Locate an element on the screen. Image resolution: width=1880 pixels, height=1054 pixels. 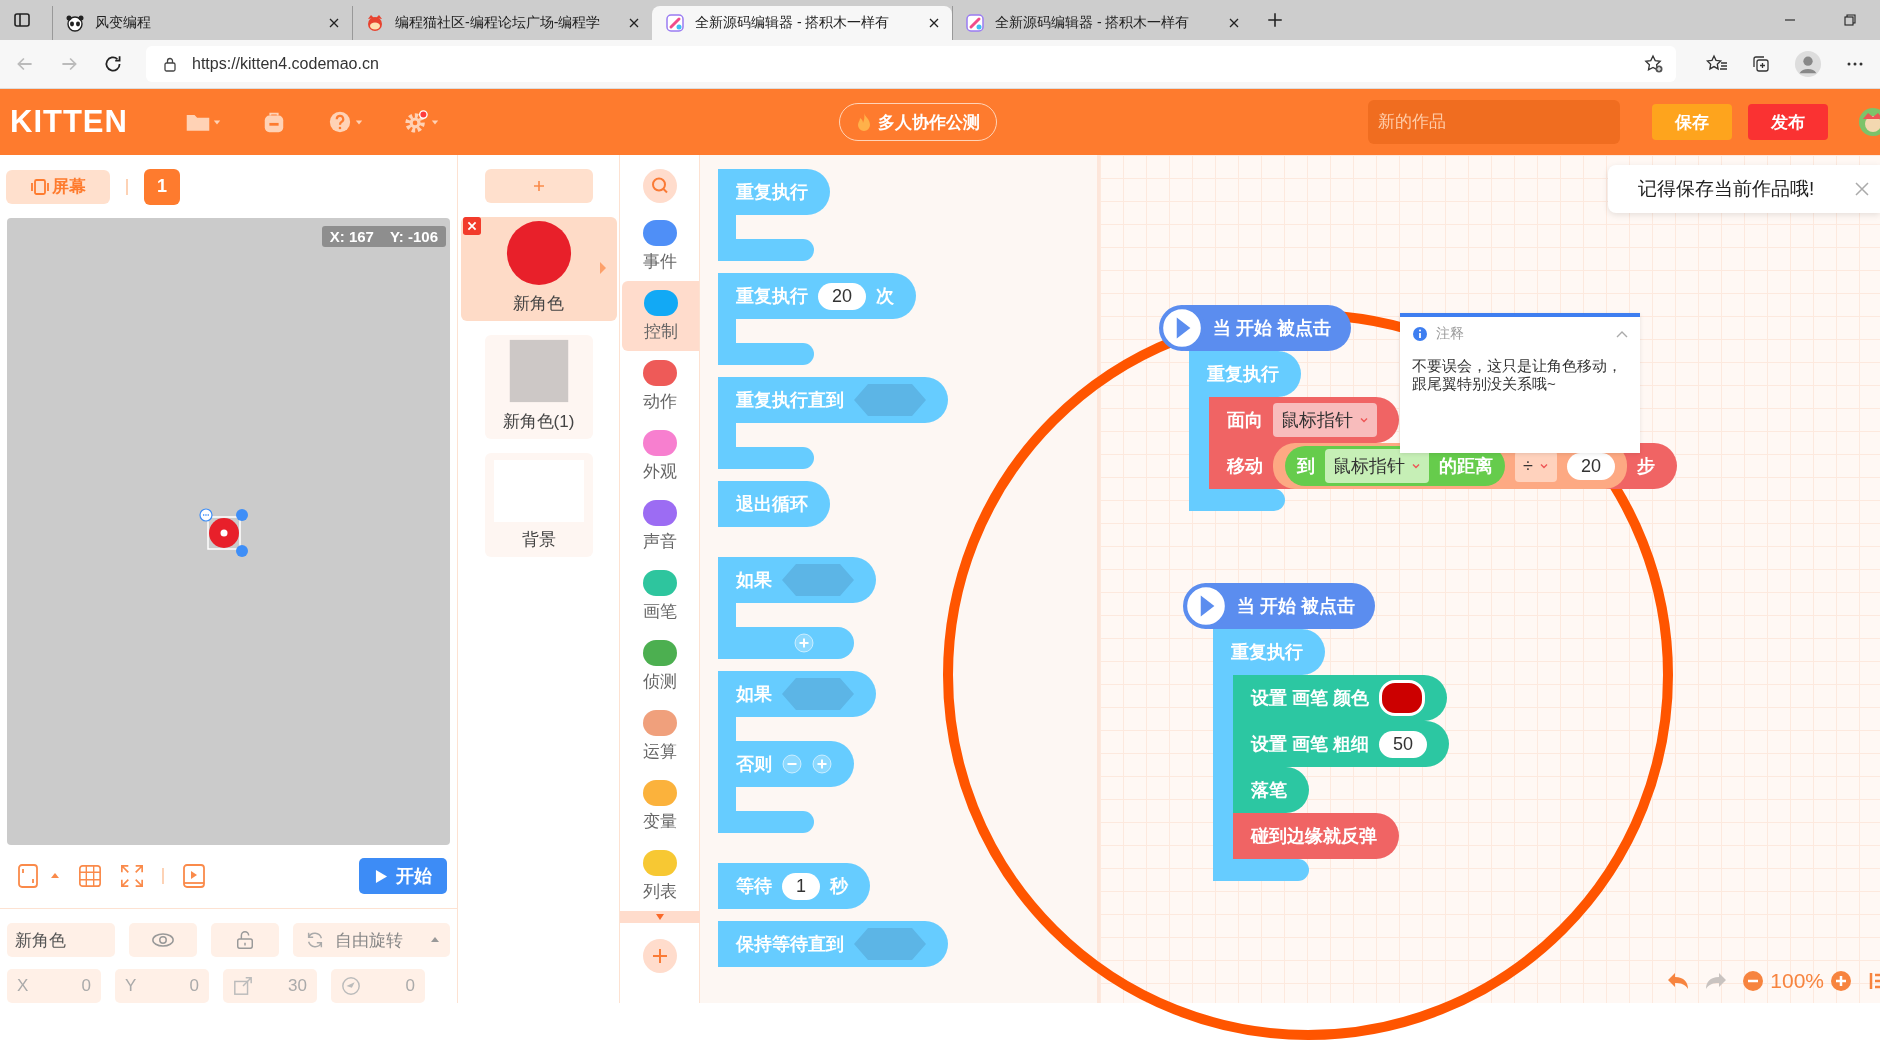
add-extension-icon is located at coordinates (659, 956).